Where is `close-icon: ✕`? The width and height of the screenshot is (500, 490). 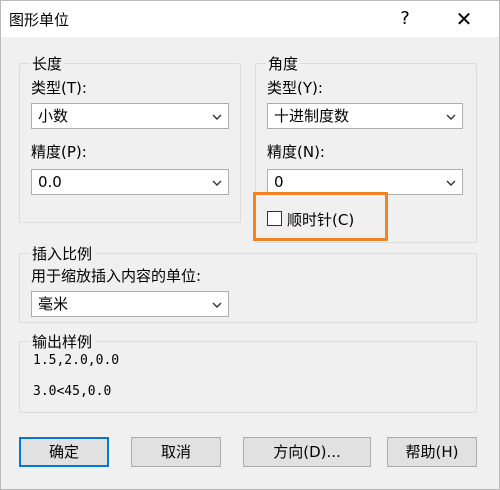
close-icon: ✕ is located at coordinates (464, 19).